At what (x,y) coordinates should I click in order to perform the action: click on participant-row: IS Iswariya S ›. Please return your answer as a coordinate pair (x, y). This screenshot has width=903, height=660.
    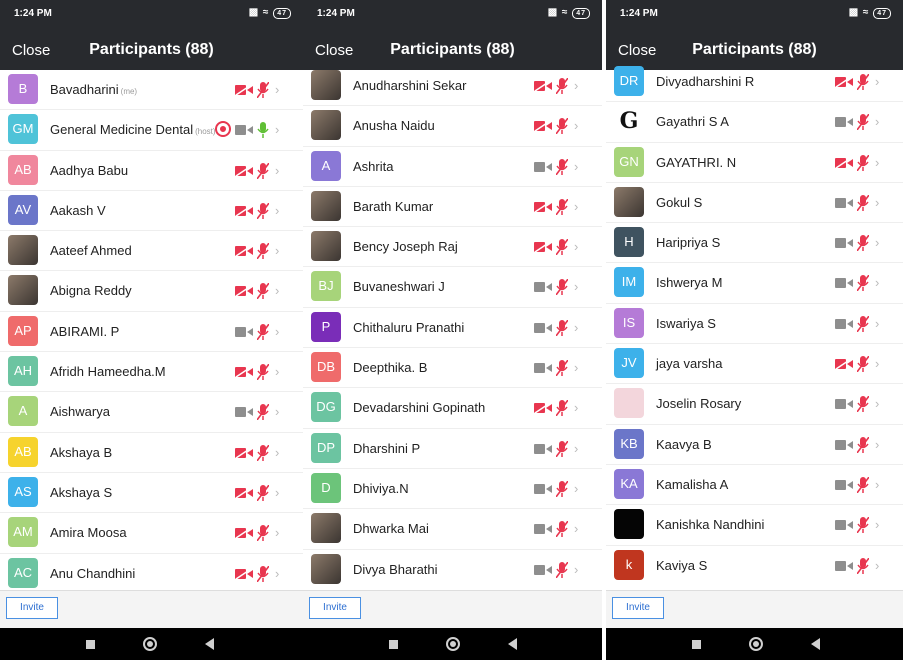
    Looking at the image, I should click on (754, 324).